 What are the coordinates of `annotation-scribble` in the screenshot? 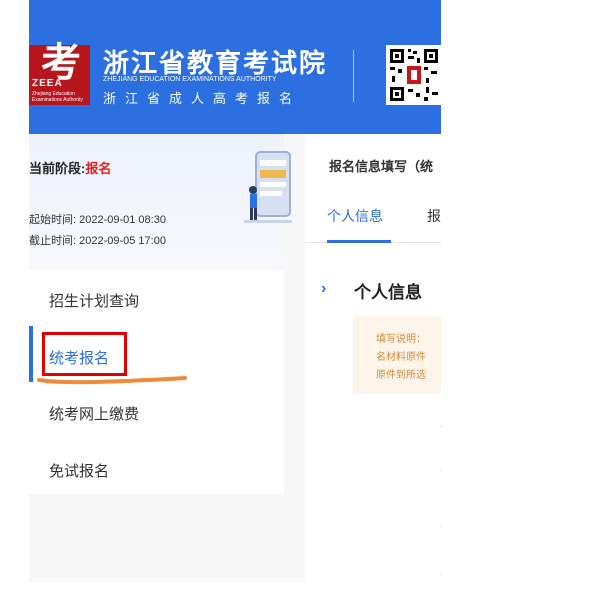 It's located at (112, 380).